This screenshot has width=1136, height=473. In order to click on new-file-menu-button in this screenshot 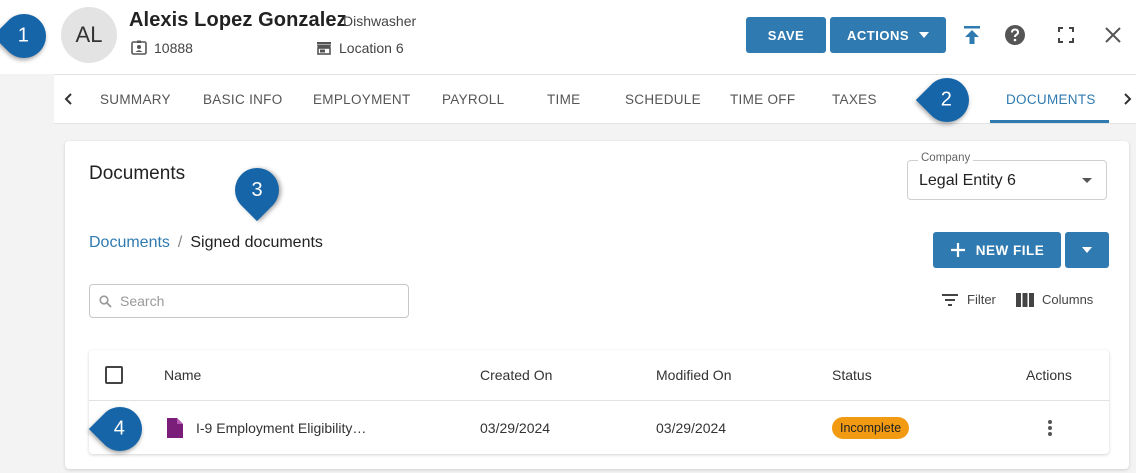, I will do `click(1087, 250)`.